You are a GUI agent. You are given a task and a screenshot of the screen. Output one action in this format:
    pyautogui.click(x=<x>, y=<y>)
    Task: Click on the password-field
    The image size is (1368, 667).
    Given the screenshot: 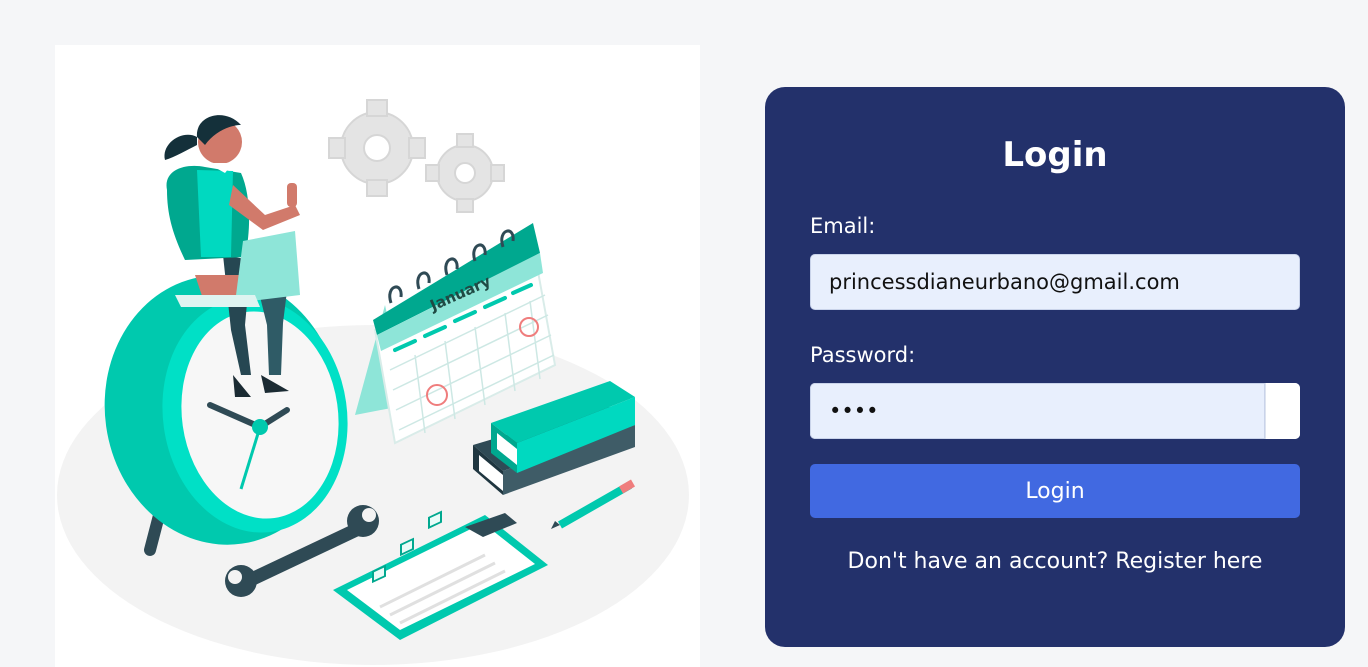 What is the action you would take?
    pyautogui.click(x=1037, y=411)
    